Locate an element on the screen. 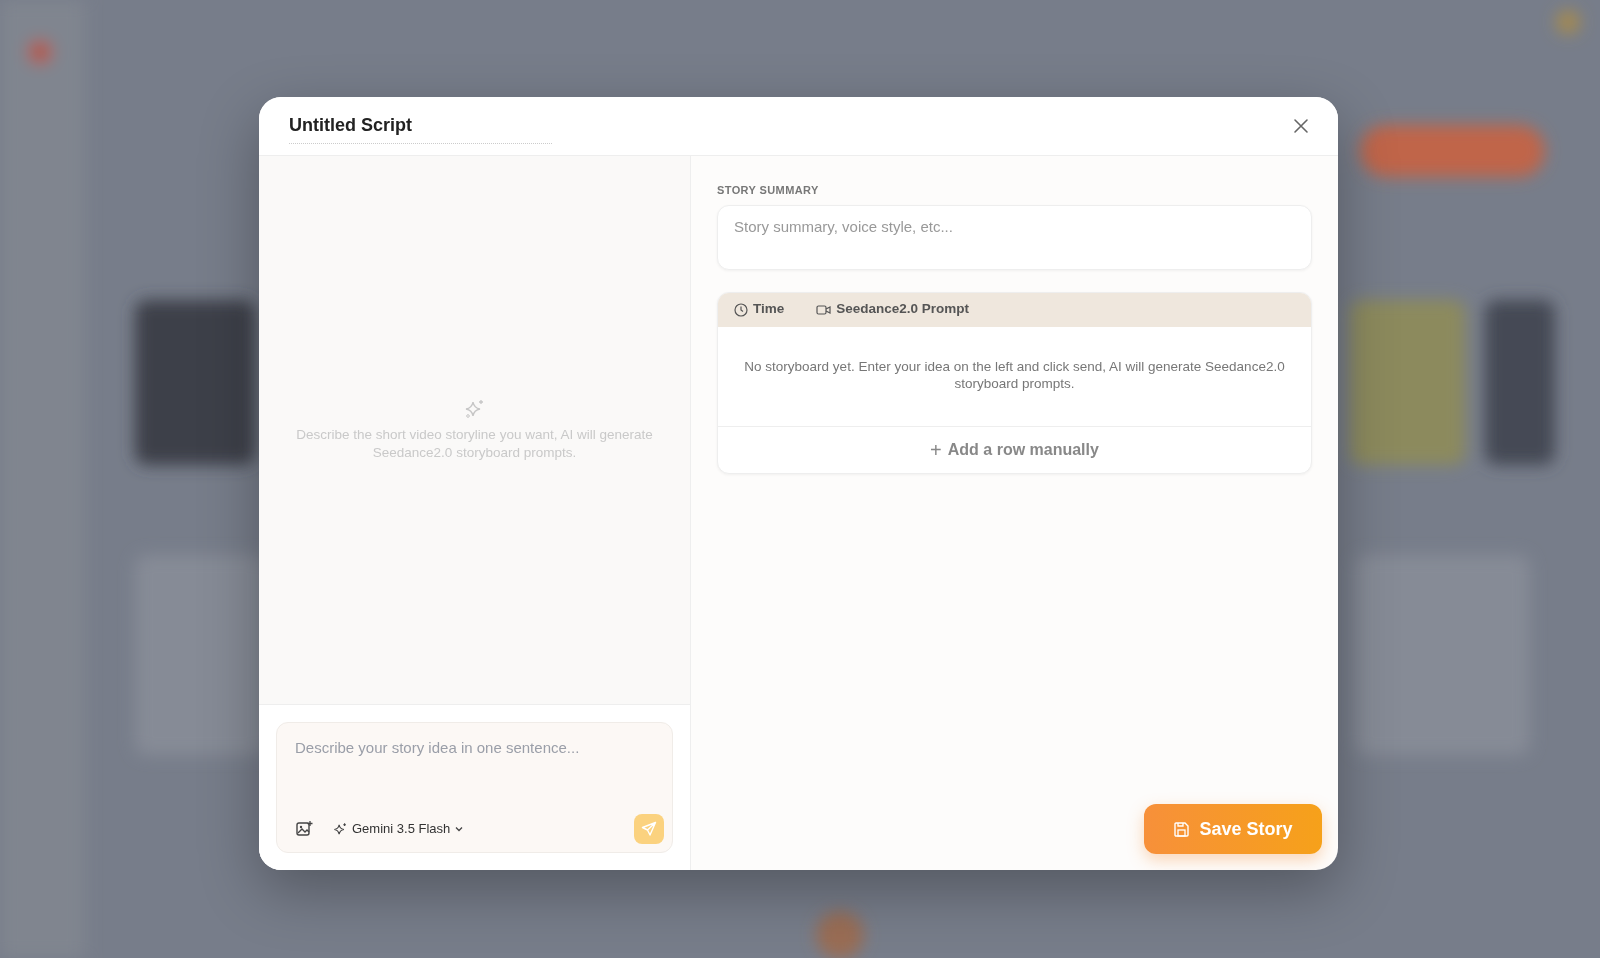  section-label: STORY SUMMARY is located at coordinates (768, 190).